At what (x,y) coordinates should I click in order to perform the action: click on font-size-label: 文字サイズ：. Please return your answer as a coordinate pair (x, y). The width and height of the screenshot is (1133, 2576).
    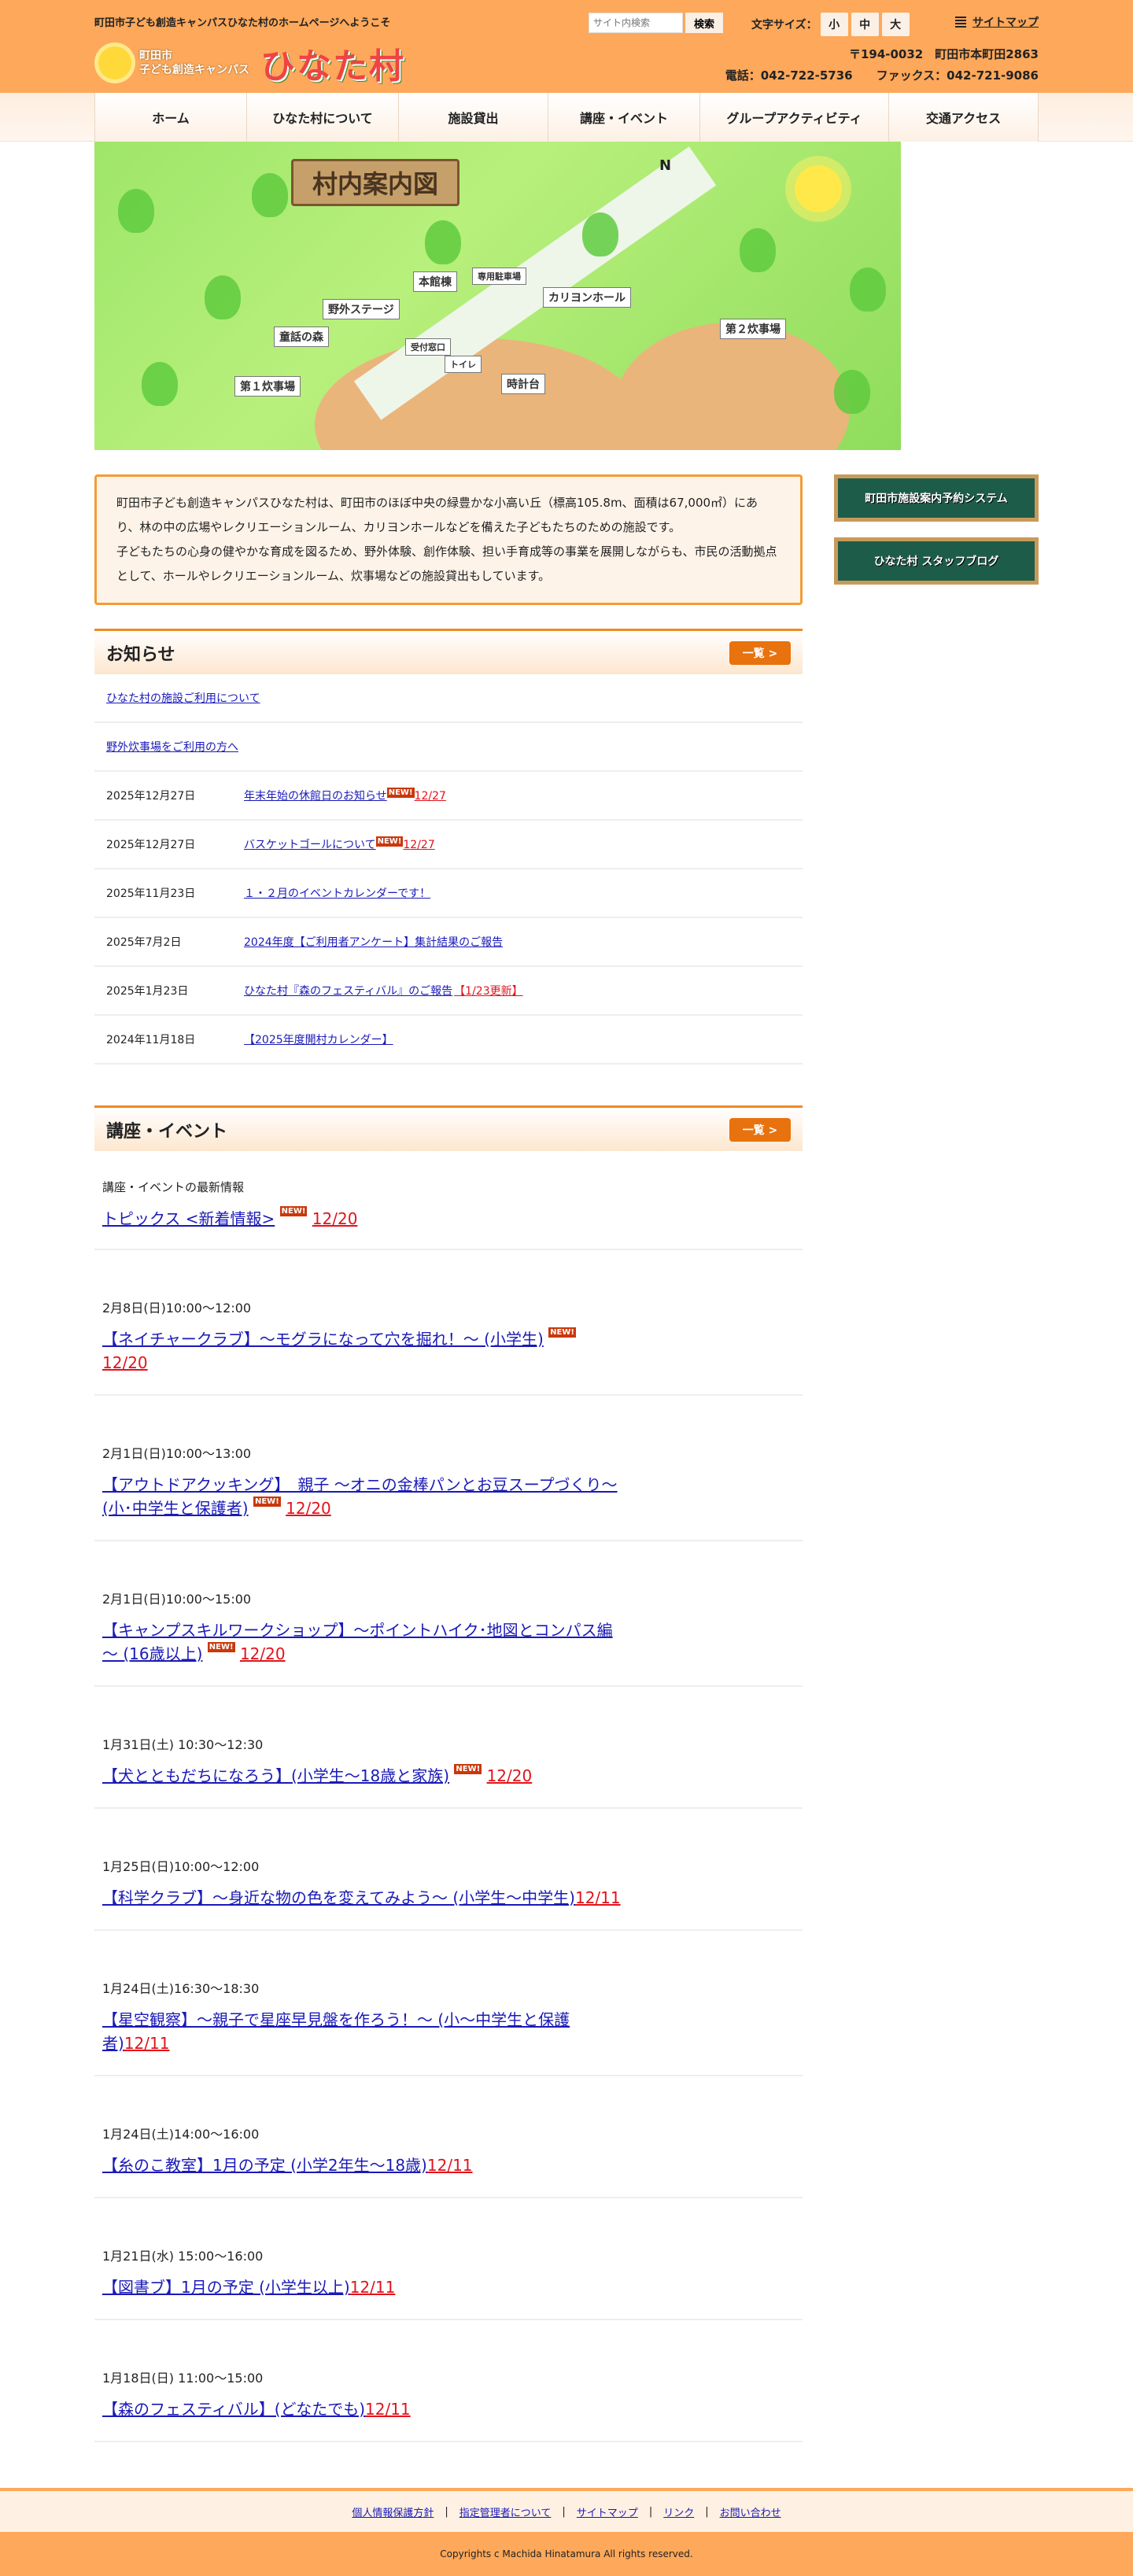
    Looking at the image, I should click on (784, 25).